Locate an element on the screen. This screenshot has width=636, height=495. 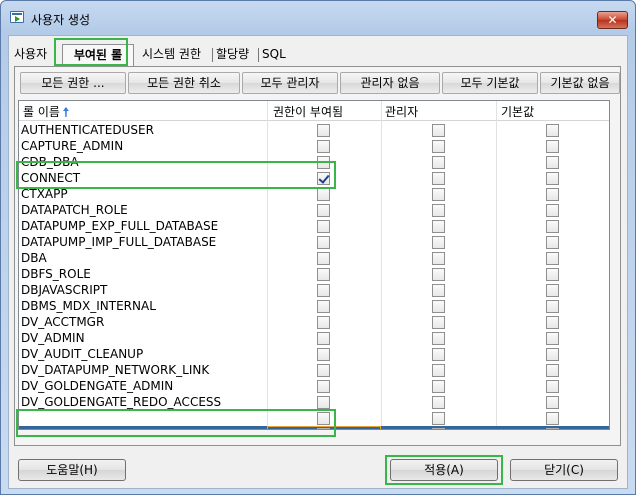
apply-button: 적용(A) is located at coordinates (444, 470).